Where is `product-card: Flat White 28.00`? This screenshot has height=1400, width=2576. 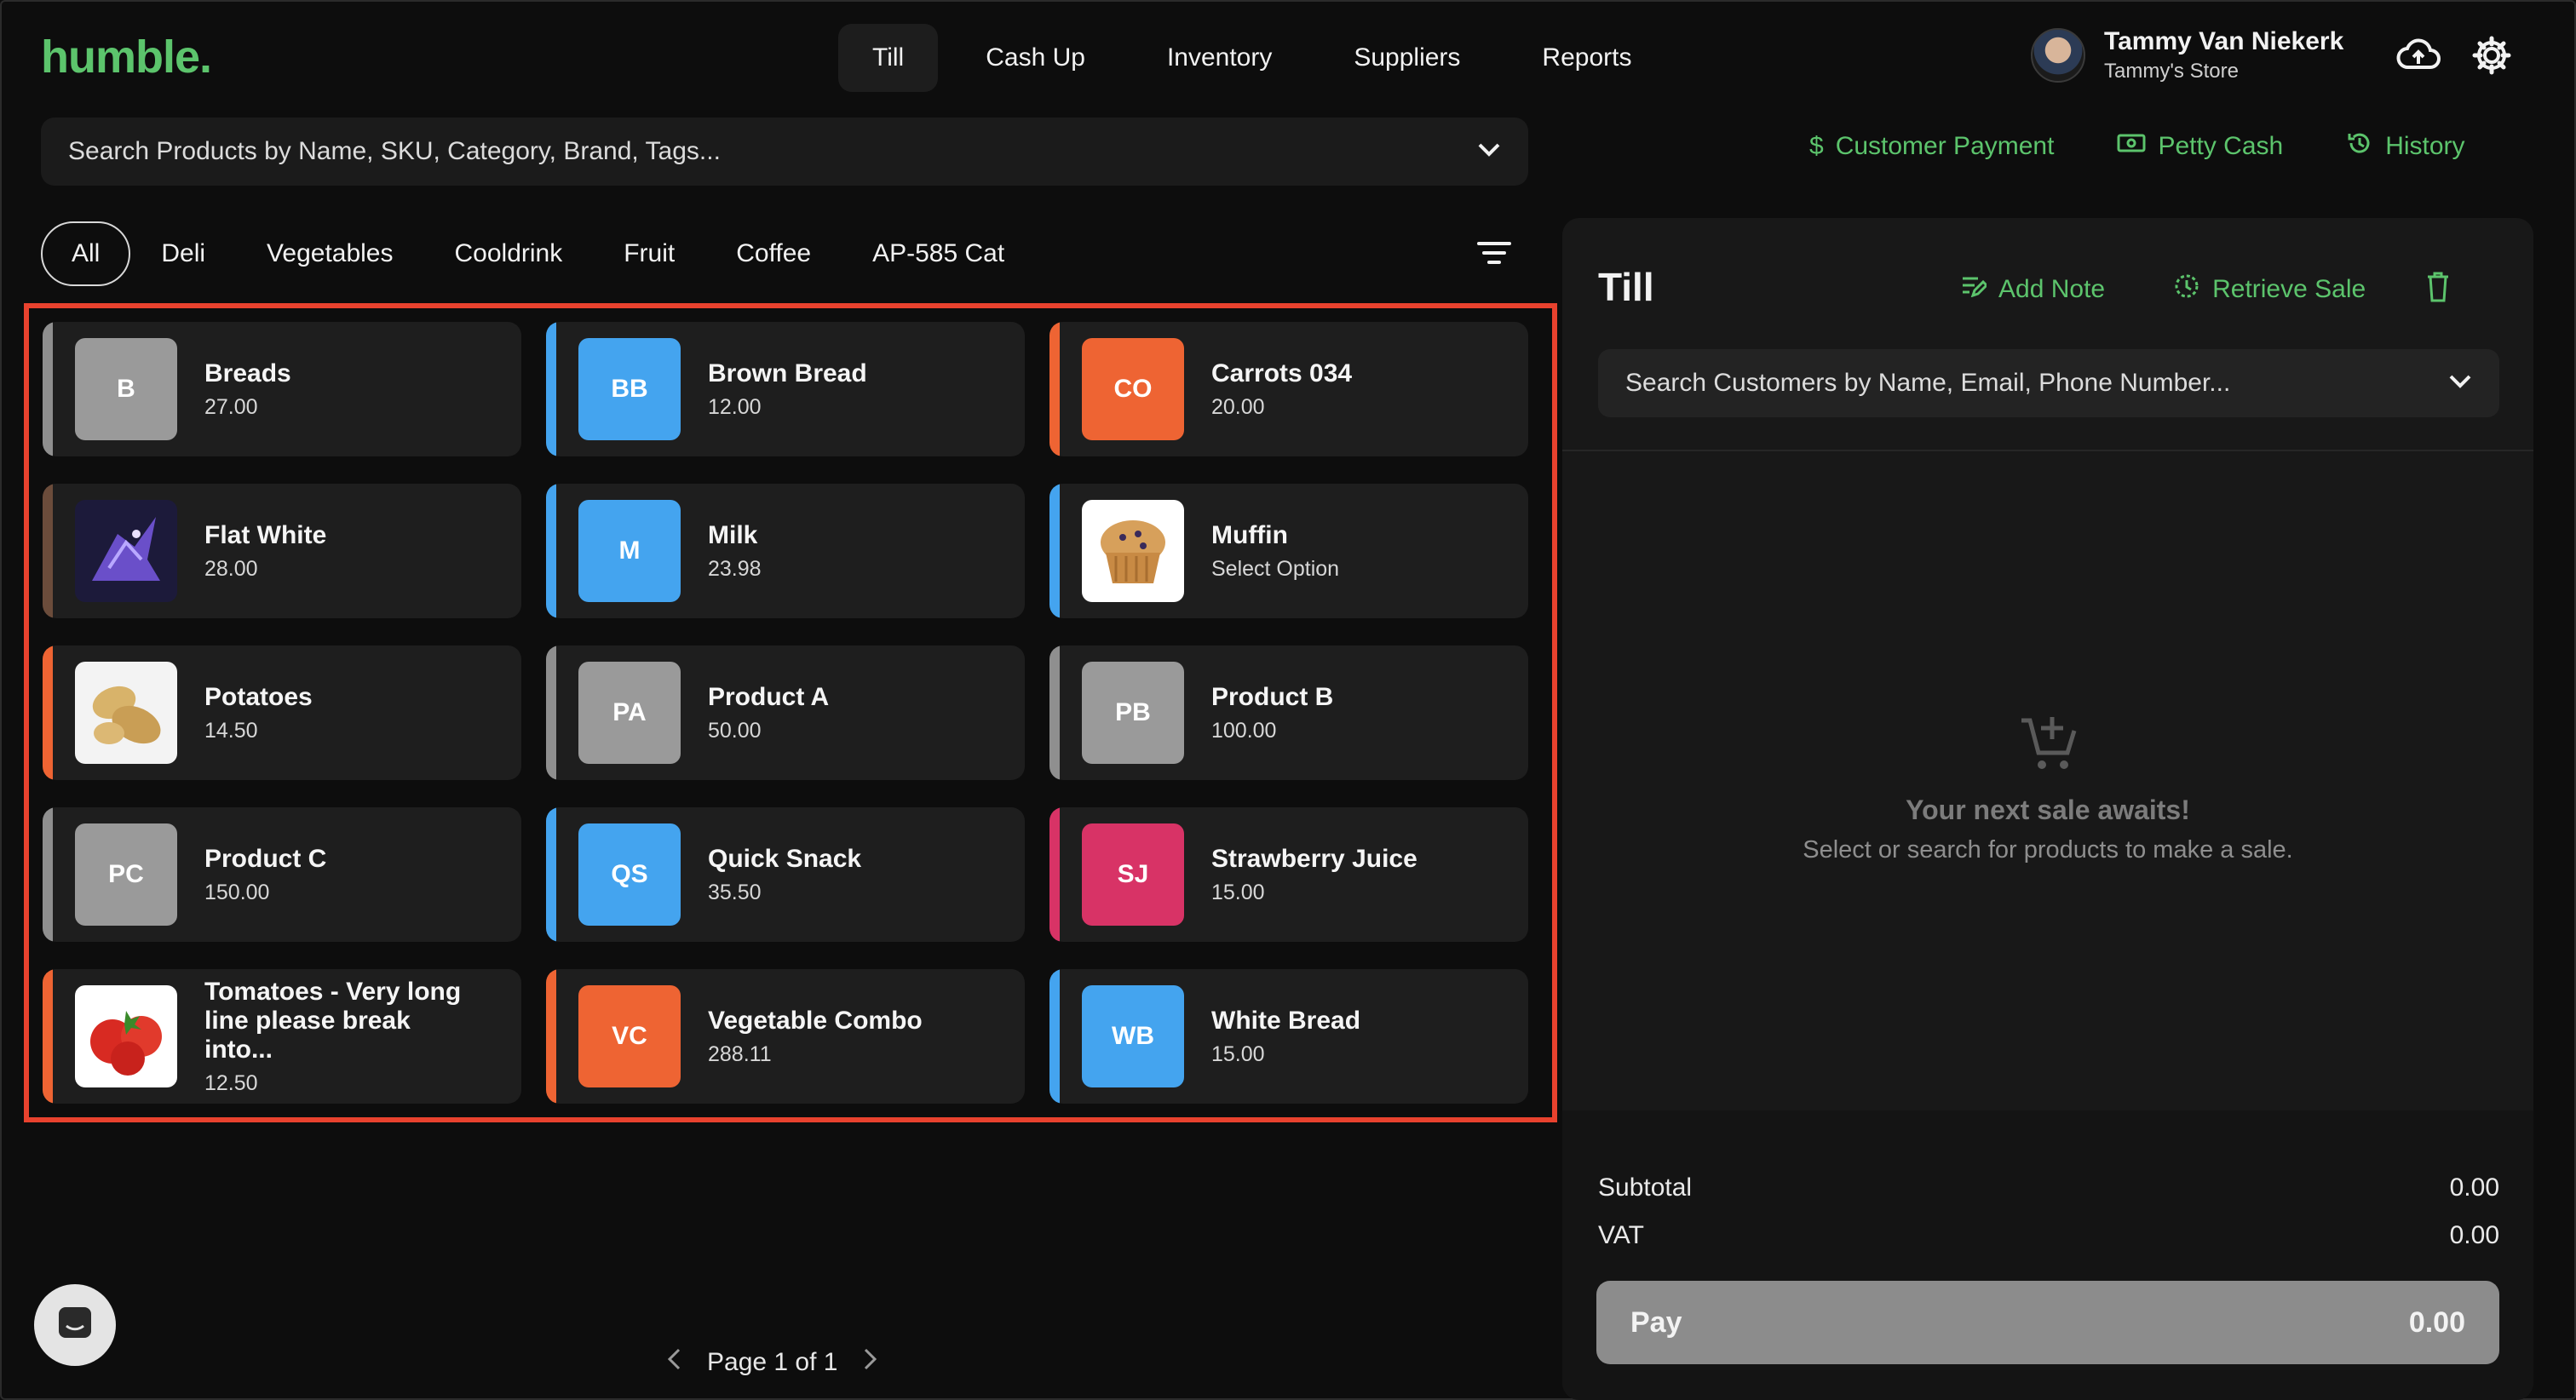
product-card: Flat White 28.00 is located at coordinates (282, 551).